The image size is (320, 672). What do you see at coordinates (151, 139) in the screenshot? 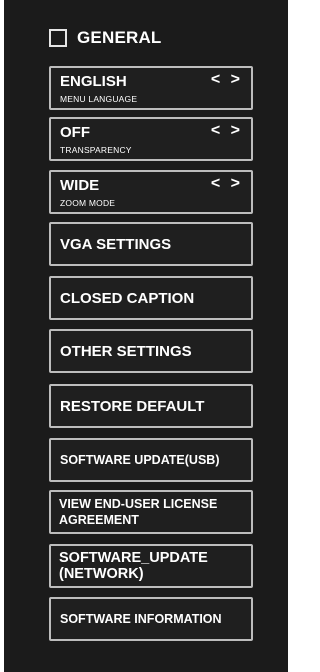
I see `transparency-setting: OFF TRANSPARENCY < >` at bounding box center [151, 139].